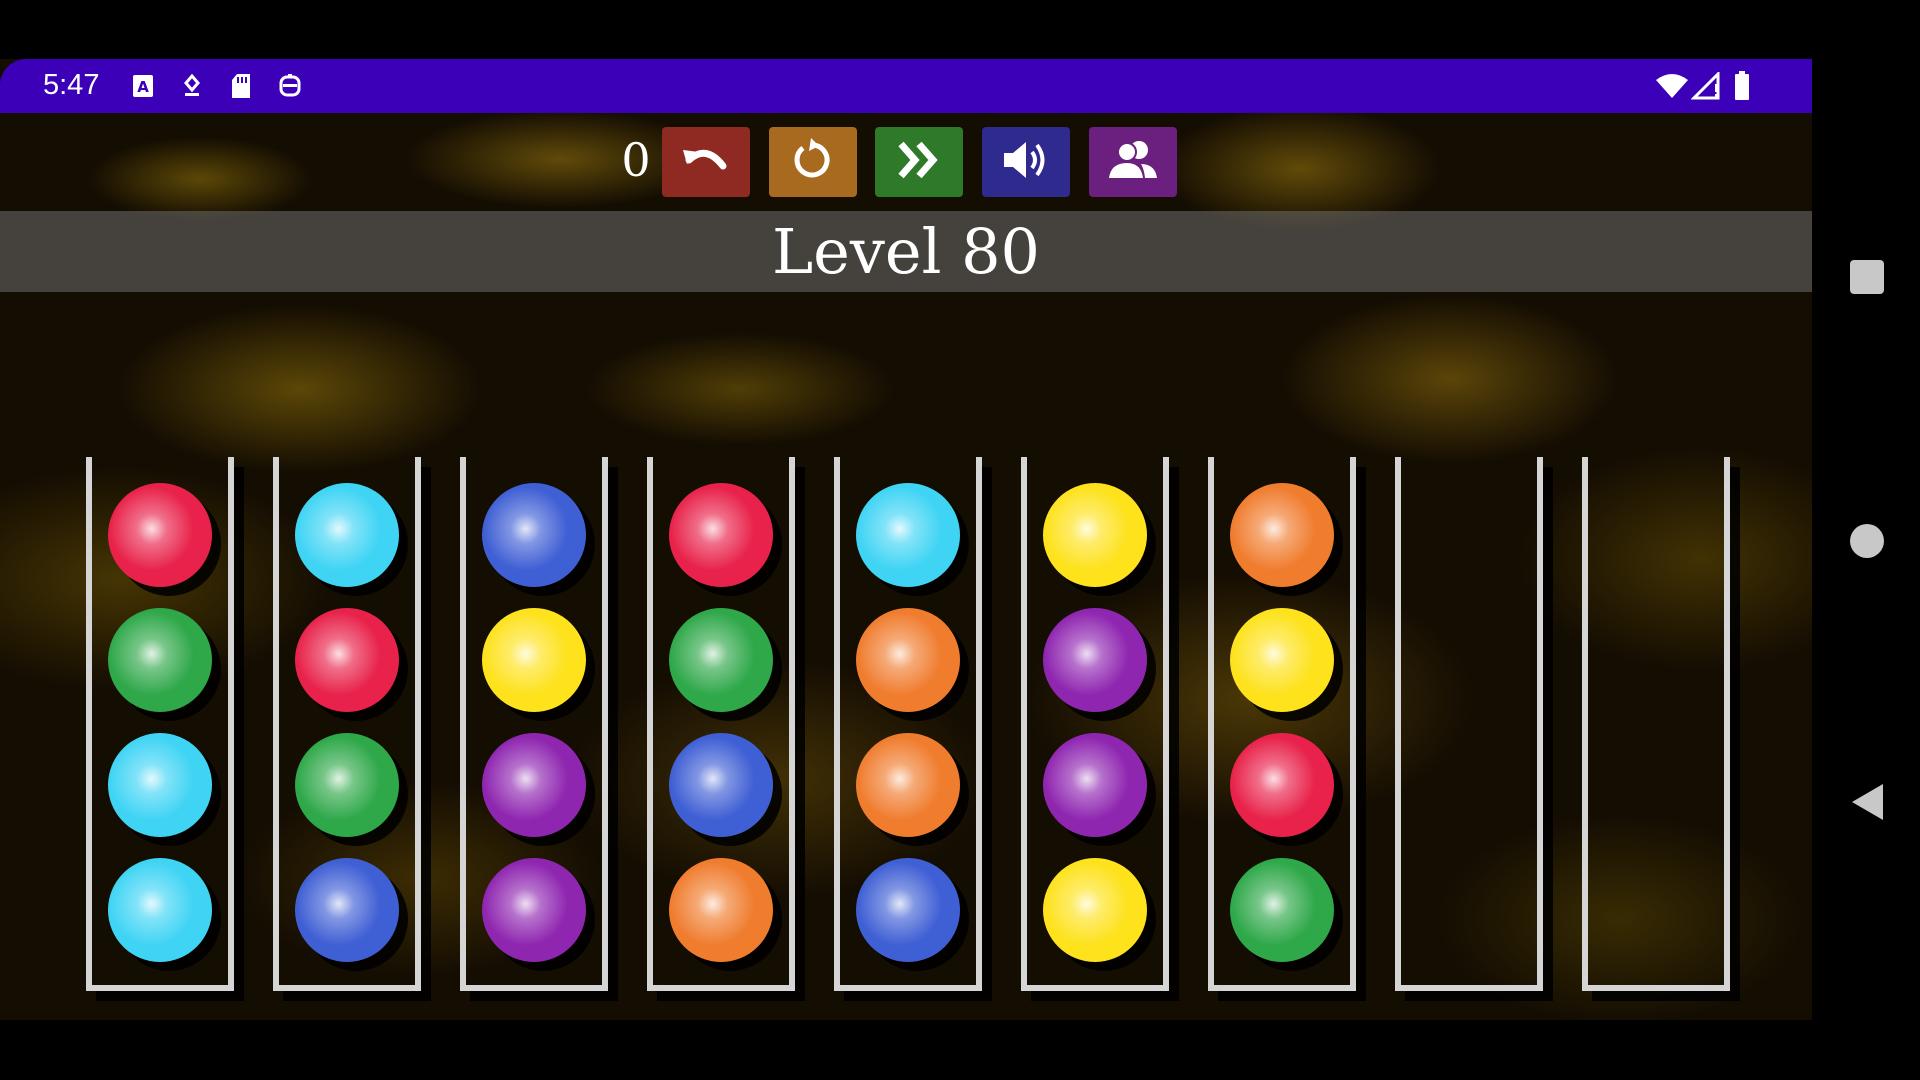 This screenshot has height=1080, width=1920. Describe the element at coordinates (192, 86) in the screenshot. I see `location-pin-icon` at that location.